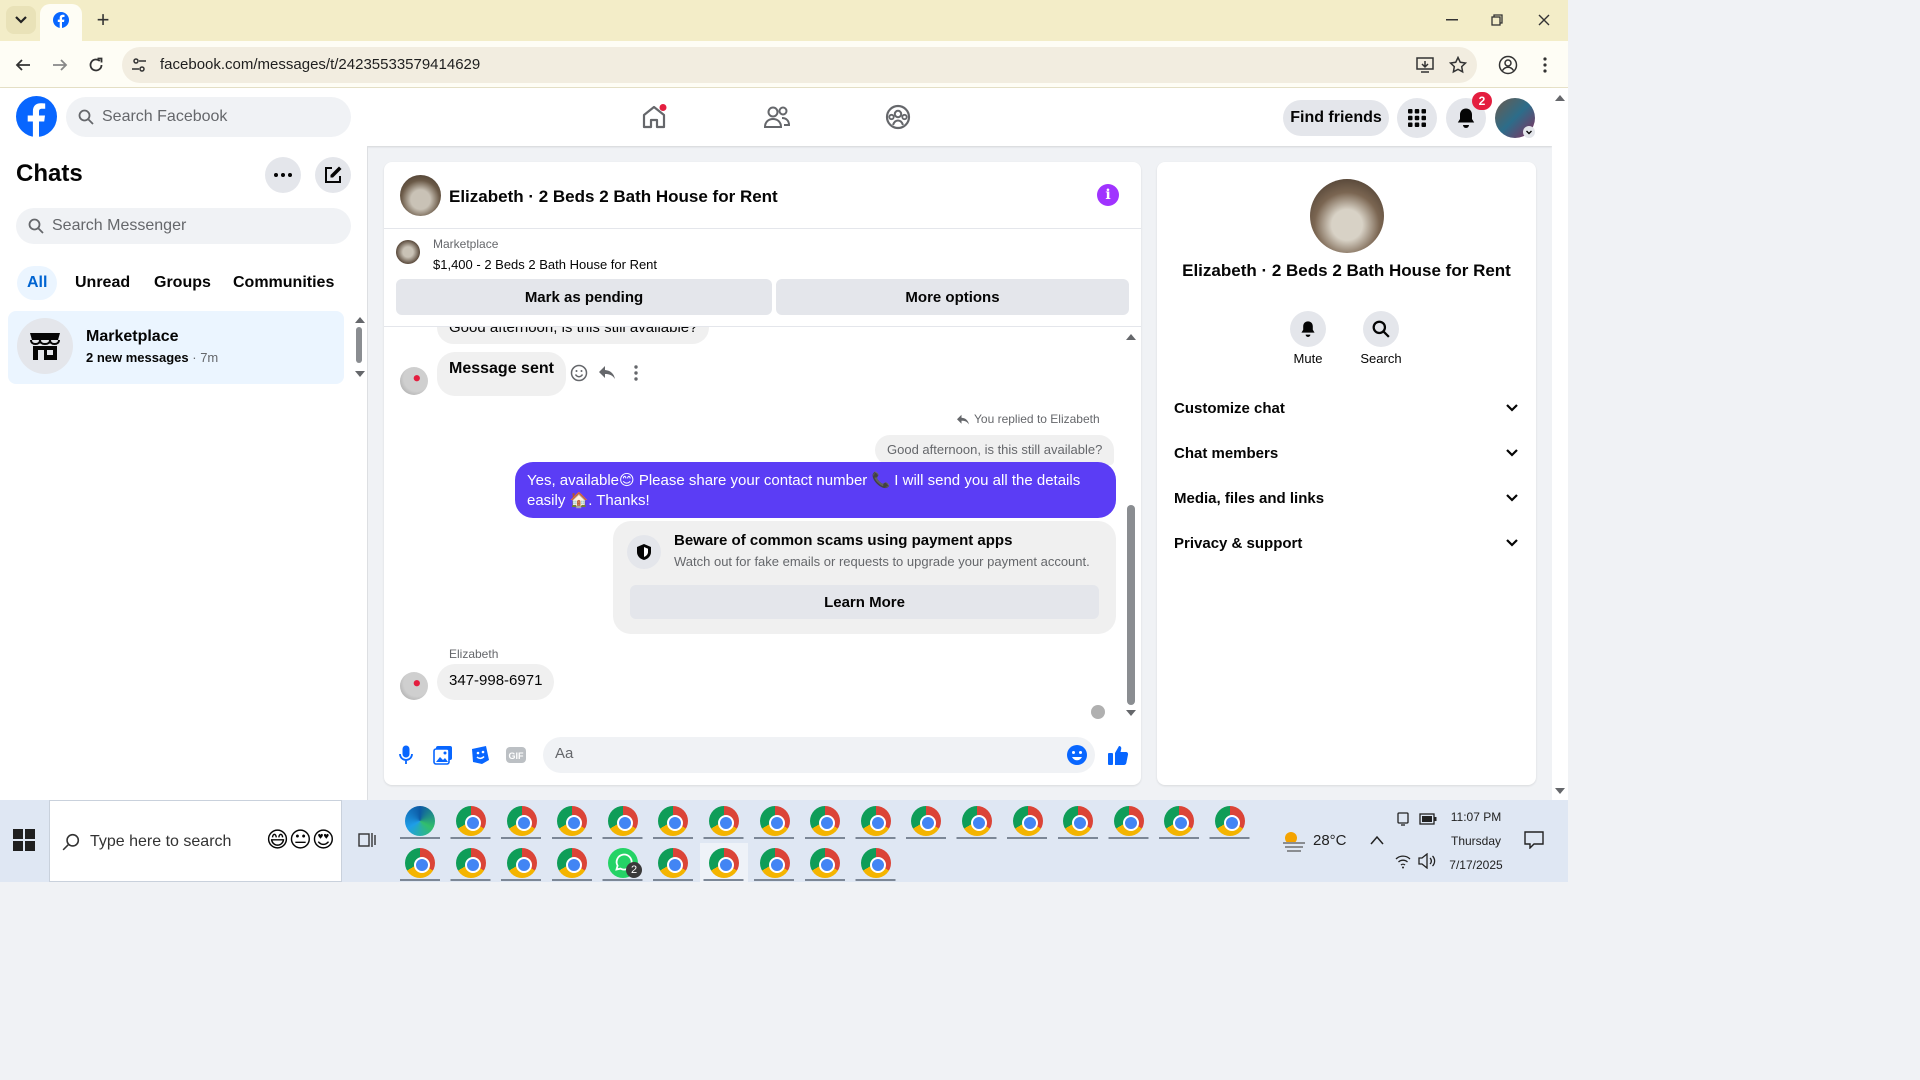 This screenshot has width=1920, height=1080. I want to click on filter-unread: Unread, so click(102, 283).